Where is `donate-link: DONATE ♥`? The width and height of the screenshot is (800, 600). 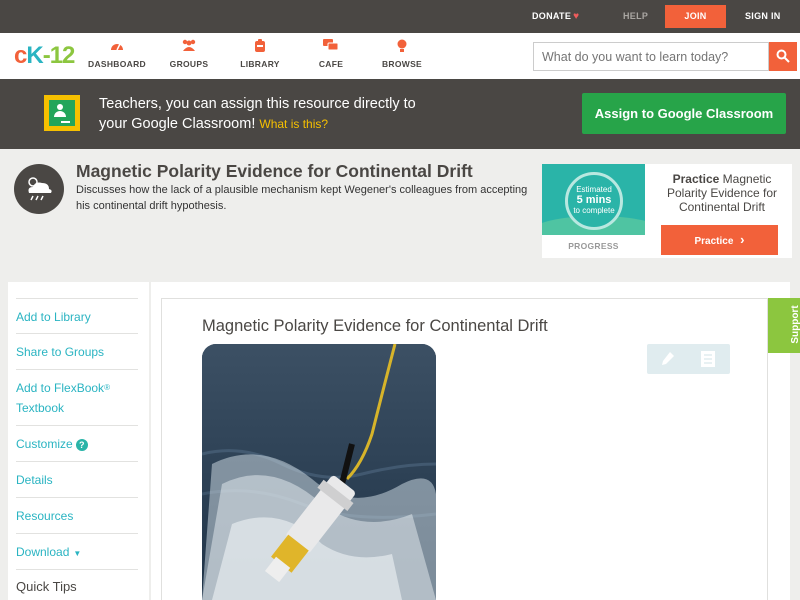 donate-link: DONATE ♥ is located at coordinates (555, 16).